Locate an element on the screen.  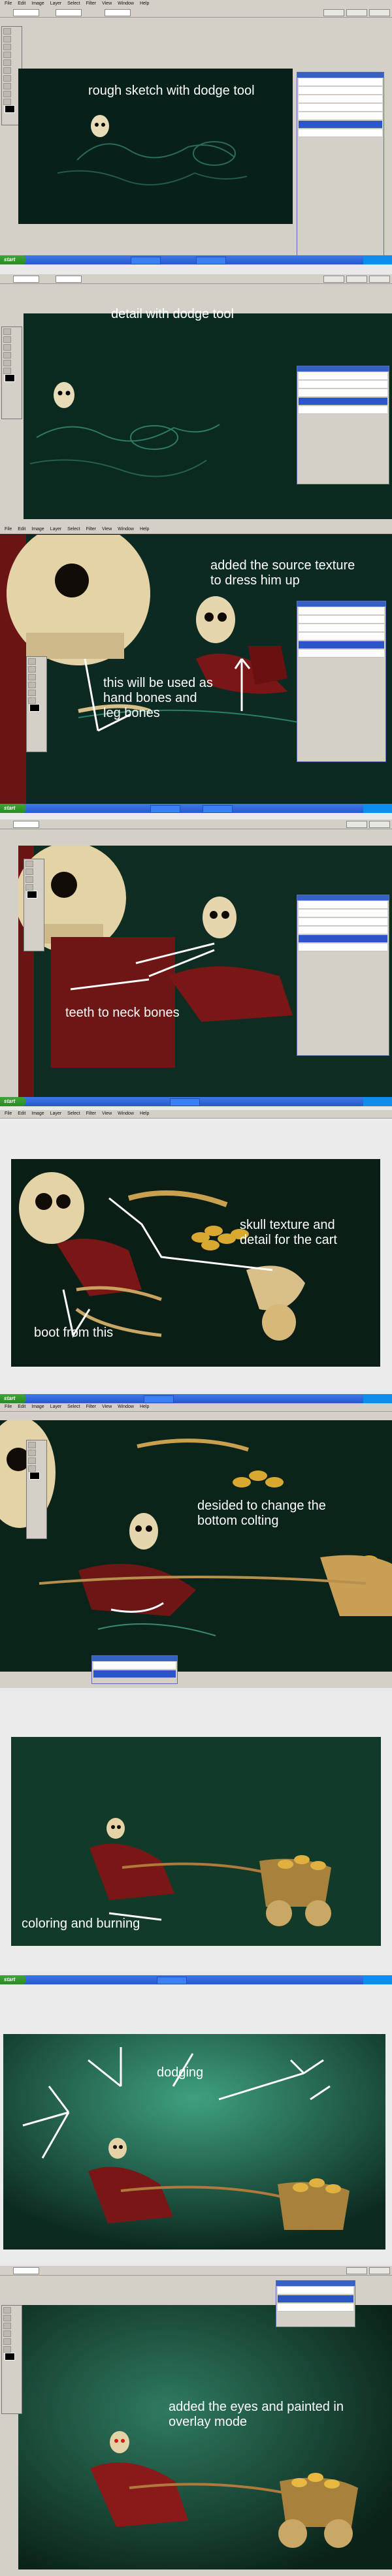
exposure-field is located at coordinates (118, 13).